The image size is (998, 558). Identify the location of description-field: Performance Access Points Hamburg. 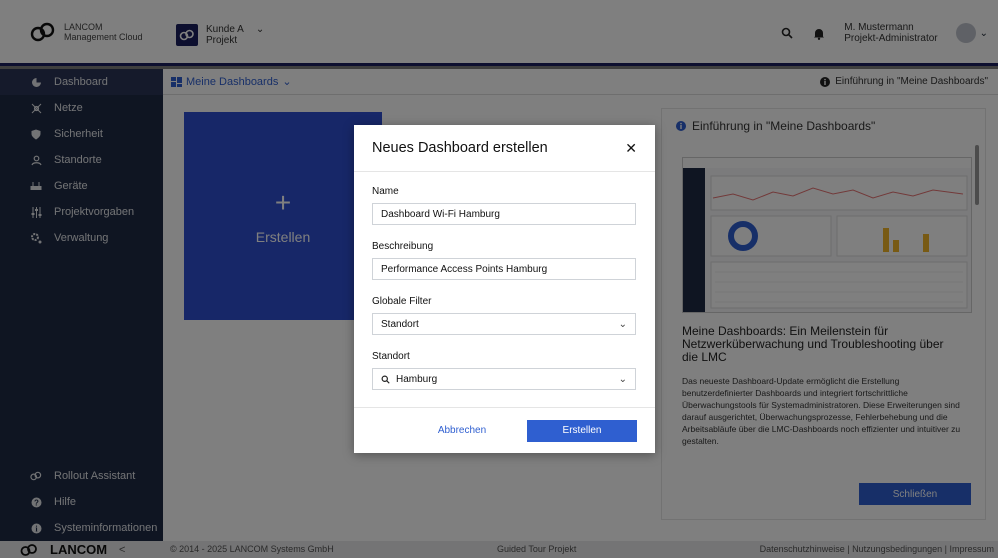
(504, 269).